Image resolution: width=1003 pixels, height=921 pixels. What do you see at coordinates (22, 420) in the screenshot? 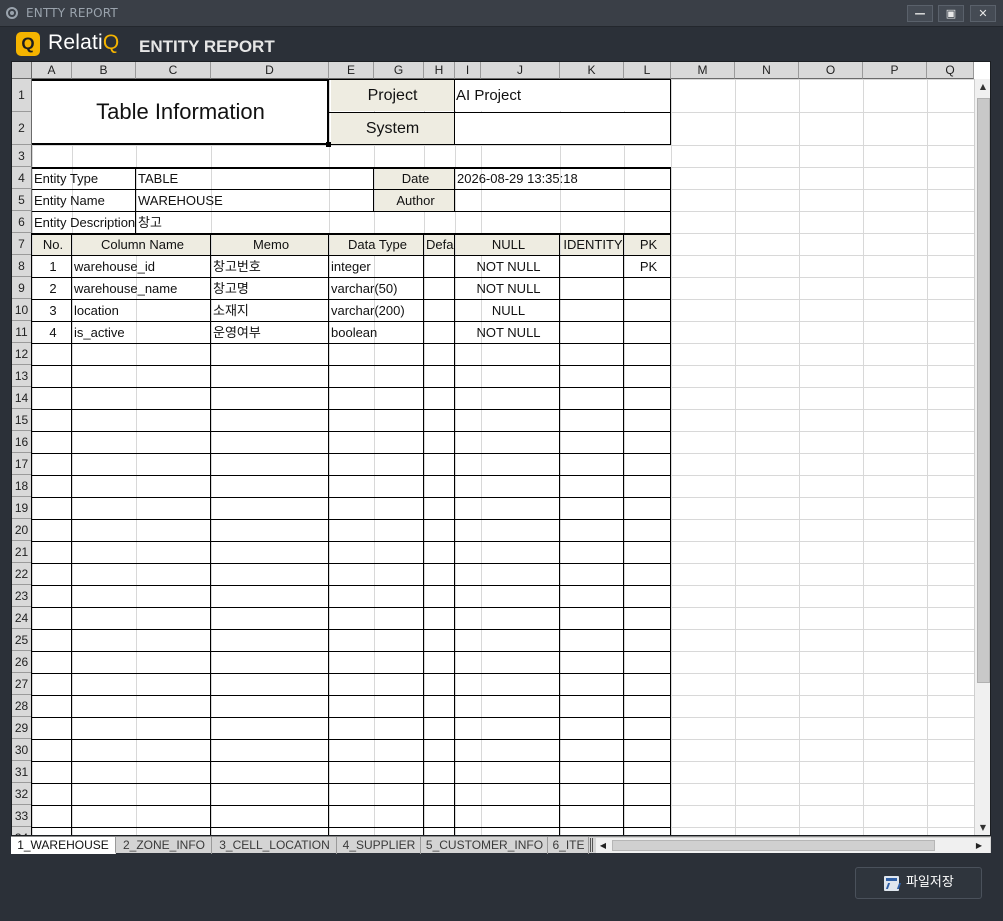
I see `row-header-15: 15` at bounding box center [22, 420].